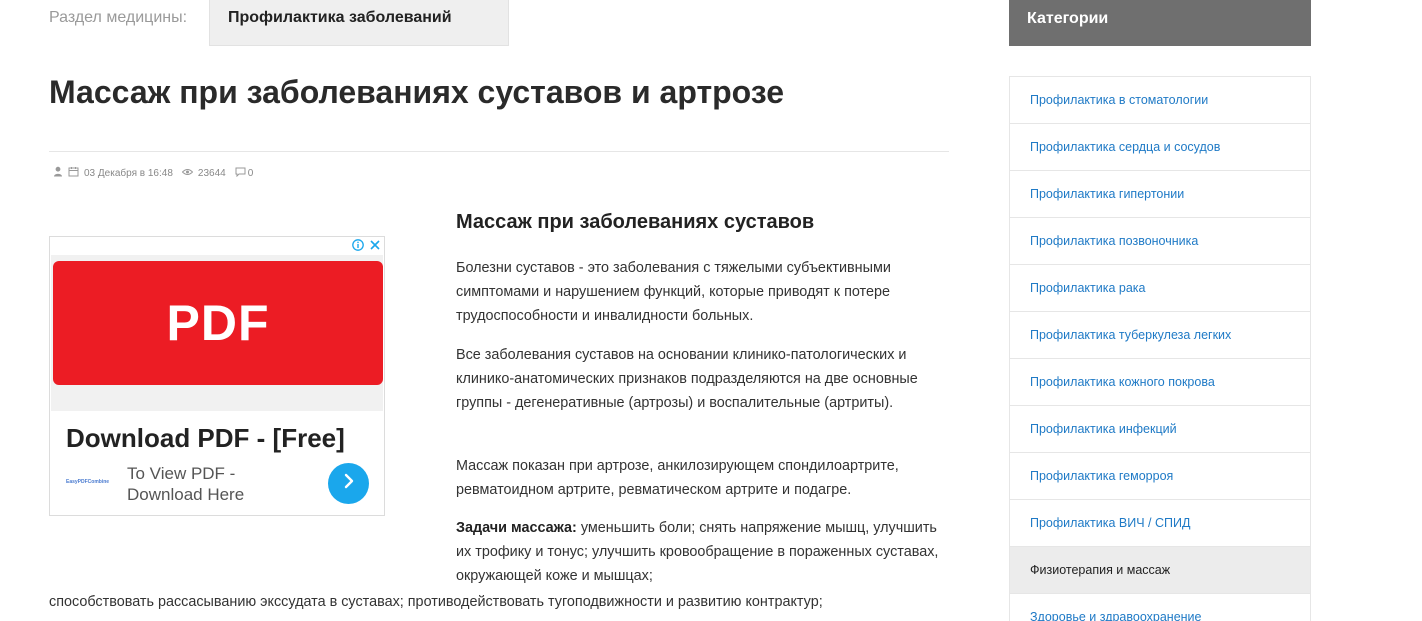 The width and height of the screenshot is (1422, 621). What do you see at coordinates (205, 438) in the screenshot?
I see `ad-headline: Download PDF - [Free]` at bounding box center [205, 438].